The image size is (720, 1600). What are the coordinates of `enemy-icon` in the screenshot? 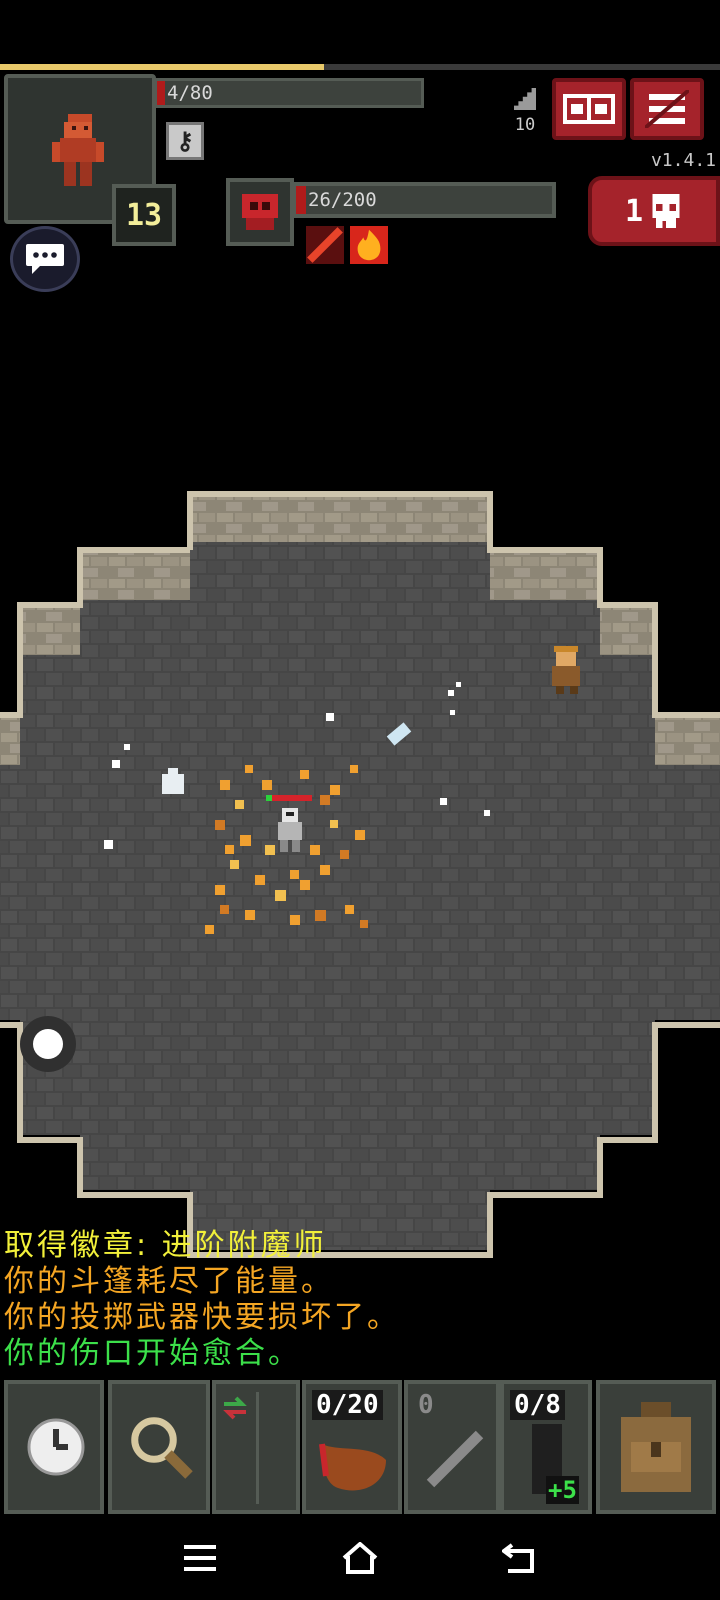 It's located at (260, 212).